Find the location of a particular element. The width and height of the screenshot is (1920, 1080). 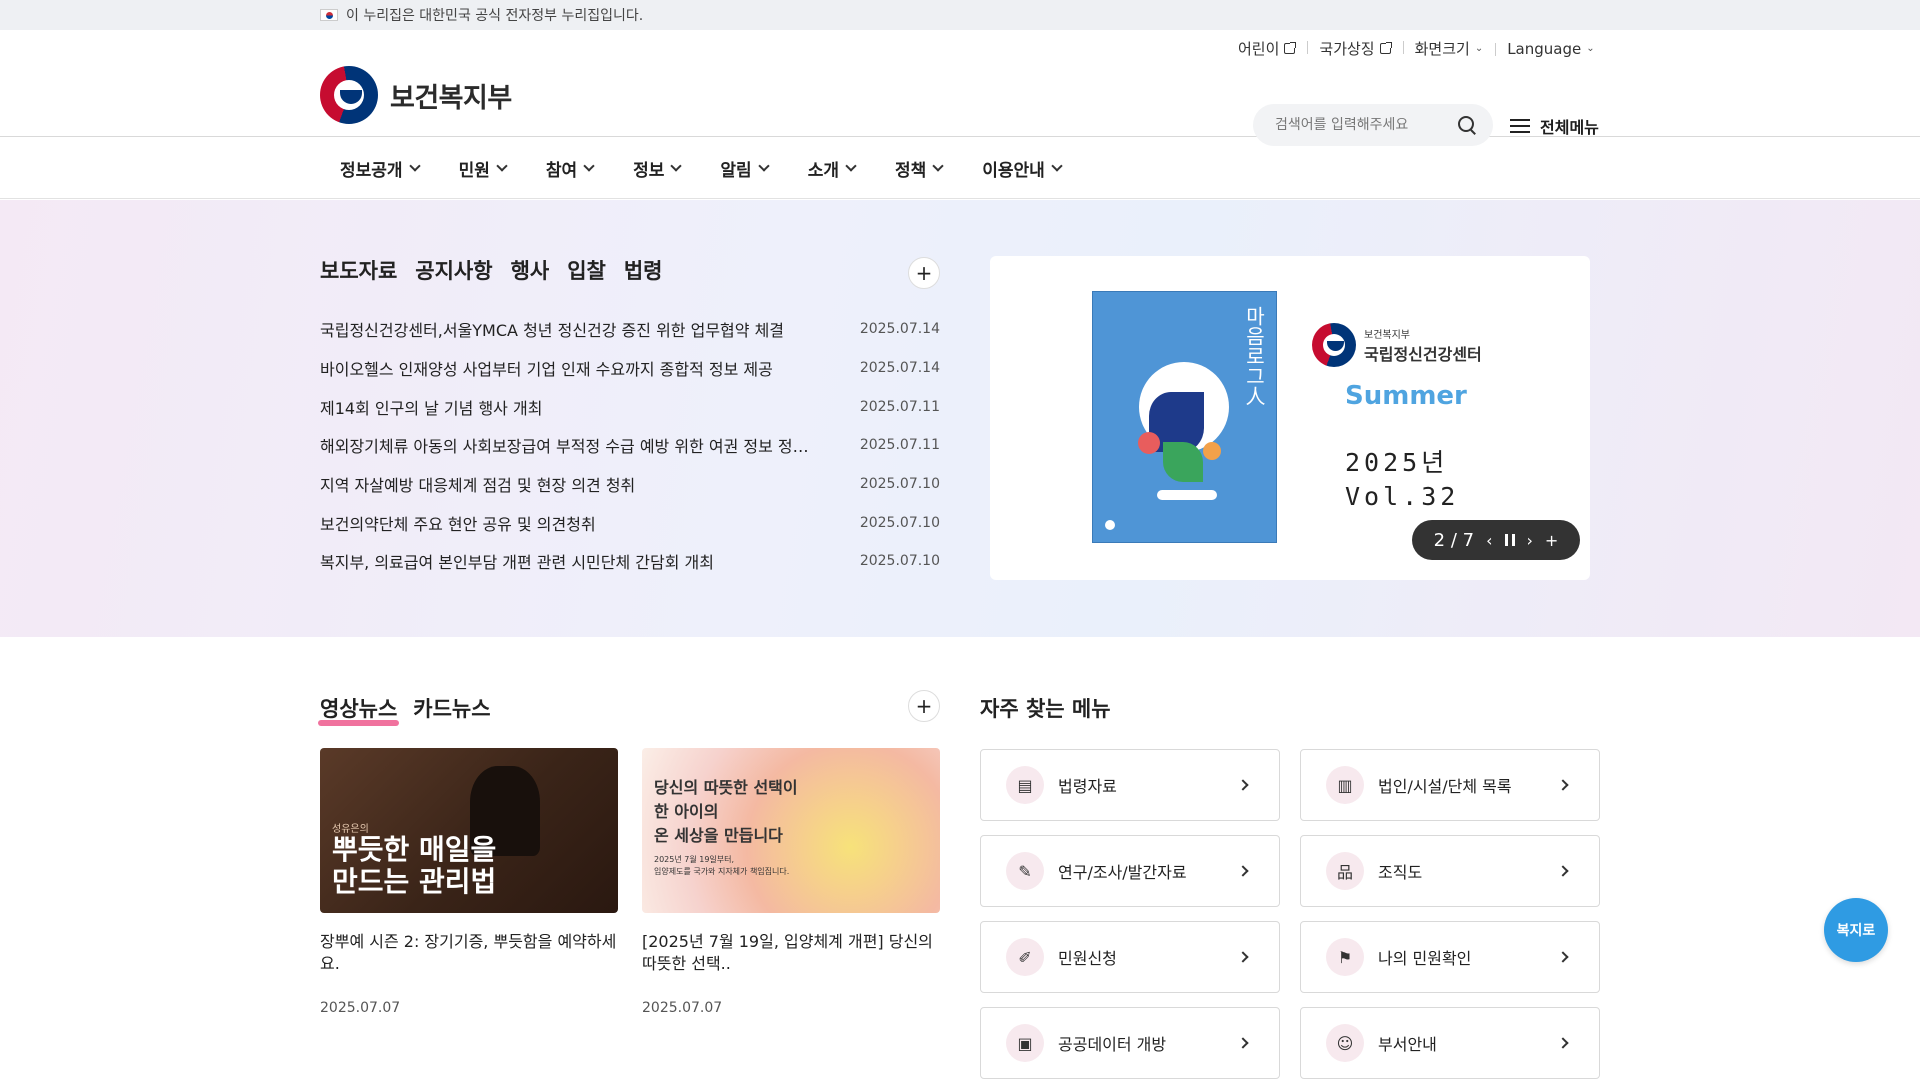

flag-icon: ⚑ is located at coordinates (1345, 957).